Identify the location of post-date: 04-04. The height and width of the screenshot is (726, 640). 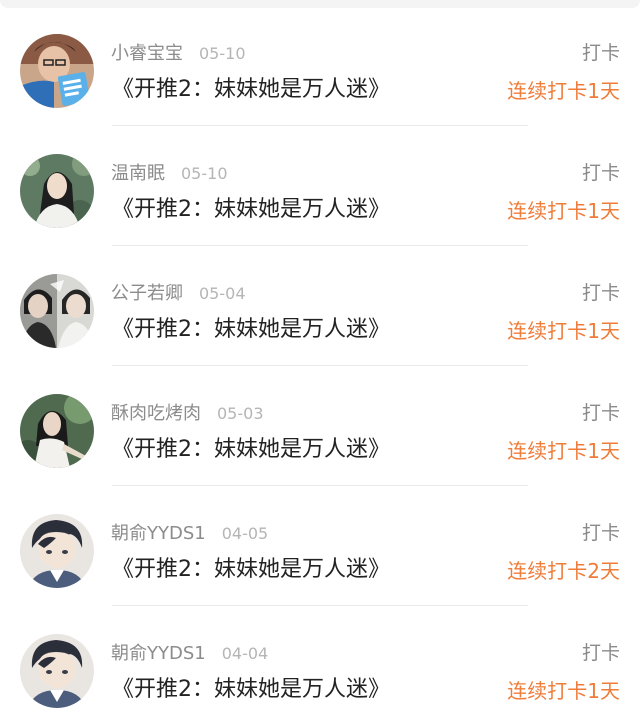
(245, 653).